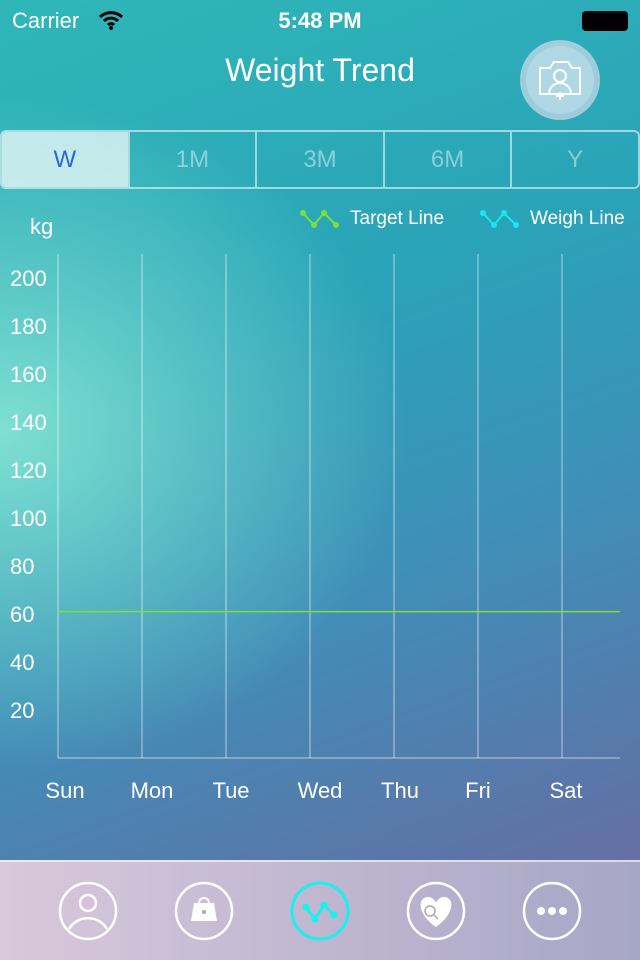  I want to click on target-line-icon, so click(319, 219).